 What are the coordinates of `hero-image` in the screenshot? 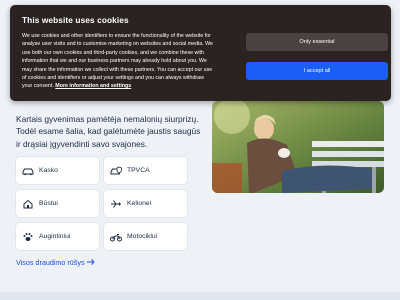 It's located at (298, 147).